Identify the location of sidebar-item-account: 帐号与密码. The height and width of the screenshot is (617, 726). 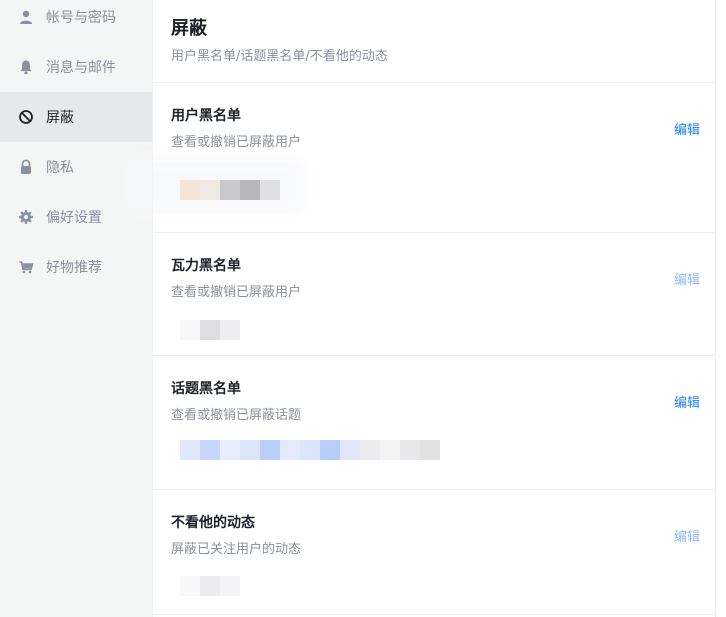
(76, 21).